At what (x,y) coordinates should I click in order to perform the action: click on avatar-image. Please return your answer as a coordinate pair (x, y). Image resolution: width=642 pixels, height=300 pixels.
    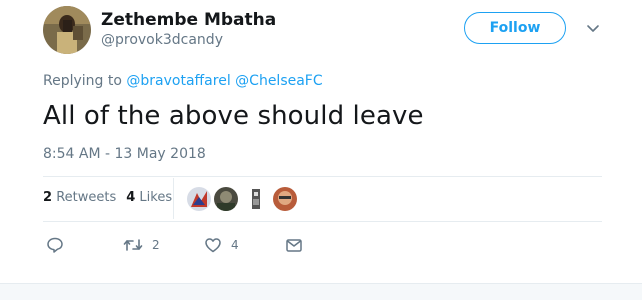
    Looking at the image, I should click on (67, 30).